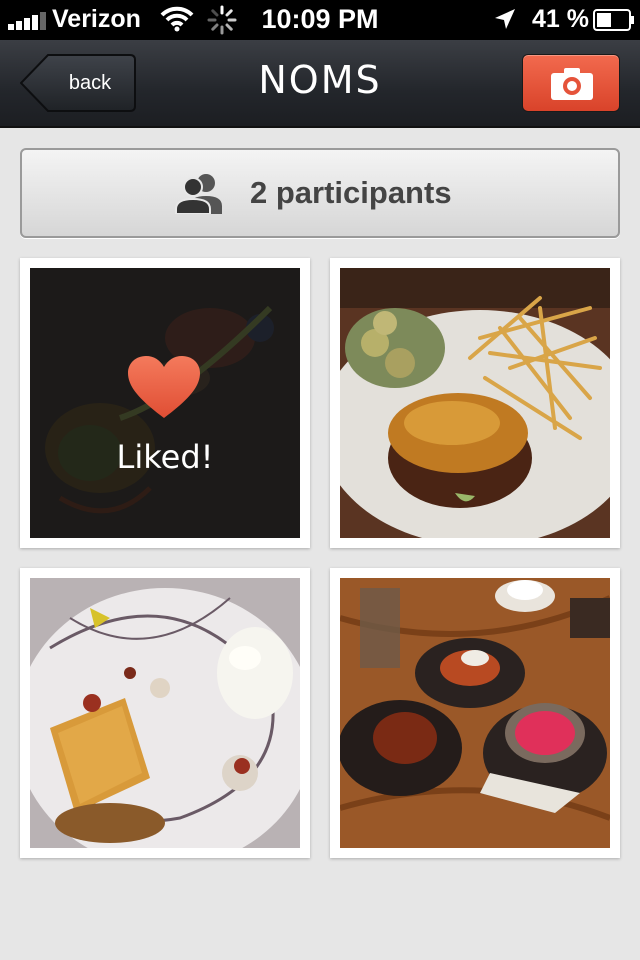 The height and width of the screenshot is (960, 640). What do you see at coordinates (351, 192) in the screenshot?
I see `participants-label: 2 participants` at bounding box center [351, 192].